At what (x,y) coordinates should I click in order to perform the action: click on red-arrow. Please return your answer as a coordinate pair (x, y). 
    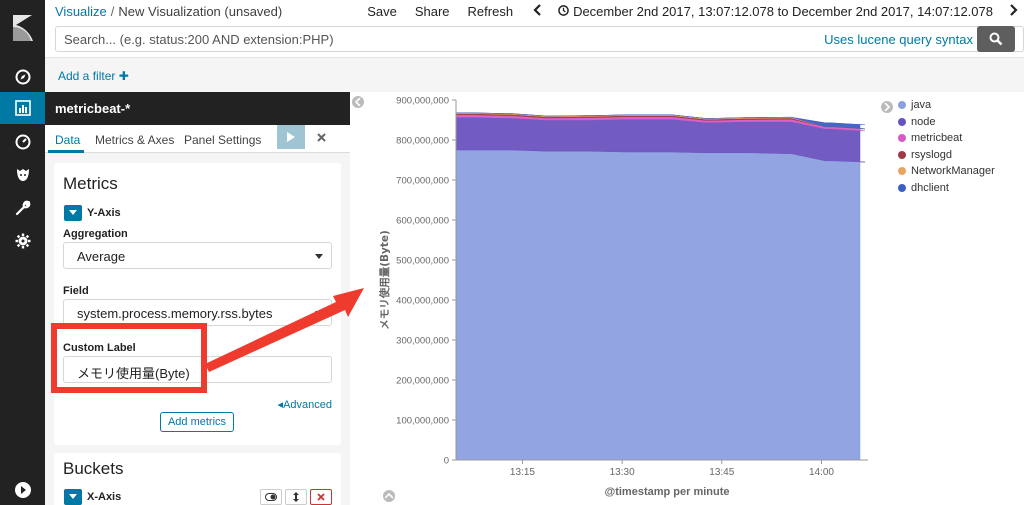
    Looking at the image, I should click on (284, 330).